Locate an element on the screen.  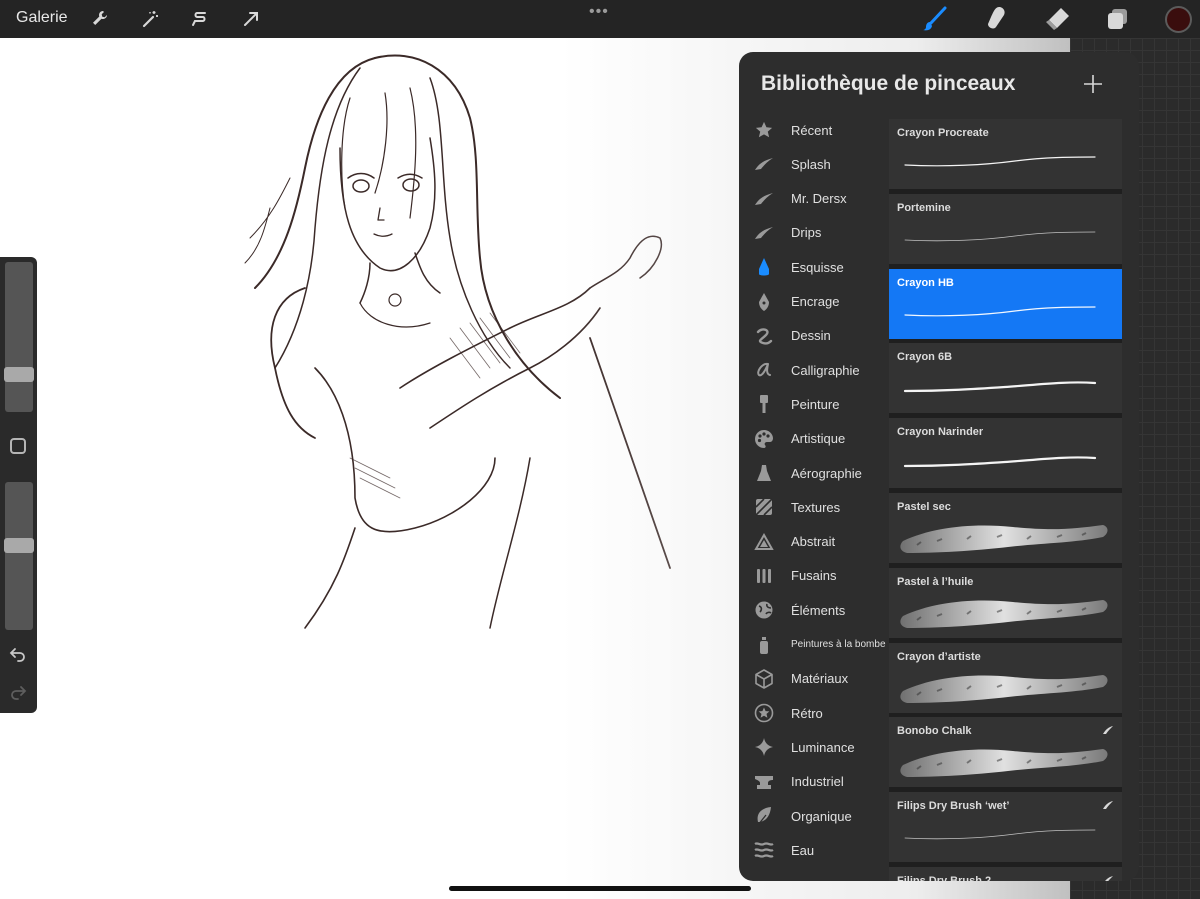
brush-category-3: Mr. Dersx is located at coordinates (821, 199).